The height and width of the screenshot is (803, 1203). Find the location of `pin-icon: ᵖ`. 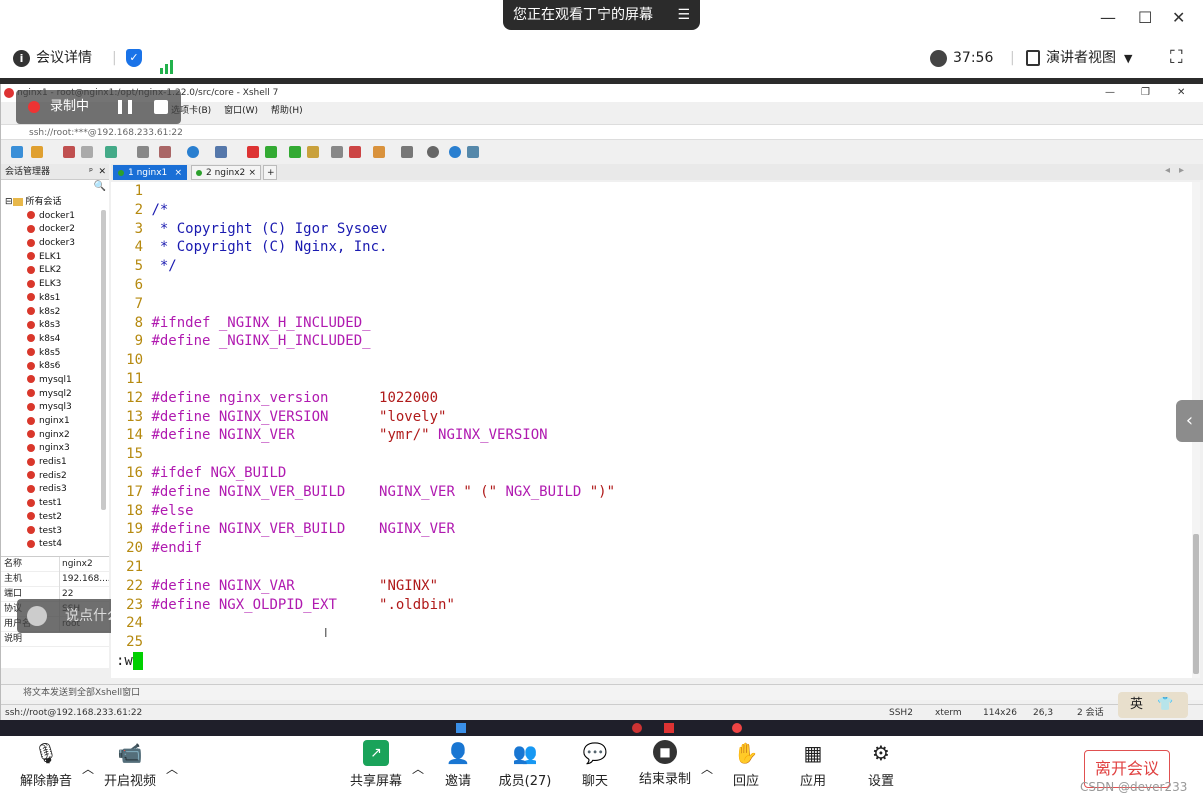

pin-icon: ᵖ is located at coordinates (91, 172).